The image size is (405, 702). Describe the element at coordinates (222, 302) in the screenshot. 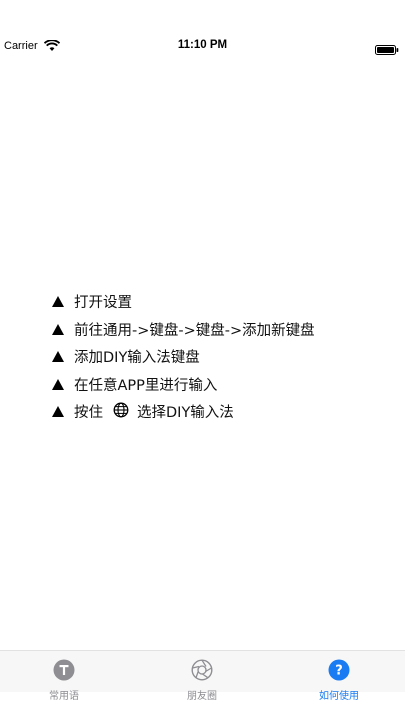

I see `step-open-settings: 打开设置` at that location.